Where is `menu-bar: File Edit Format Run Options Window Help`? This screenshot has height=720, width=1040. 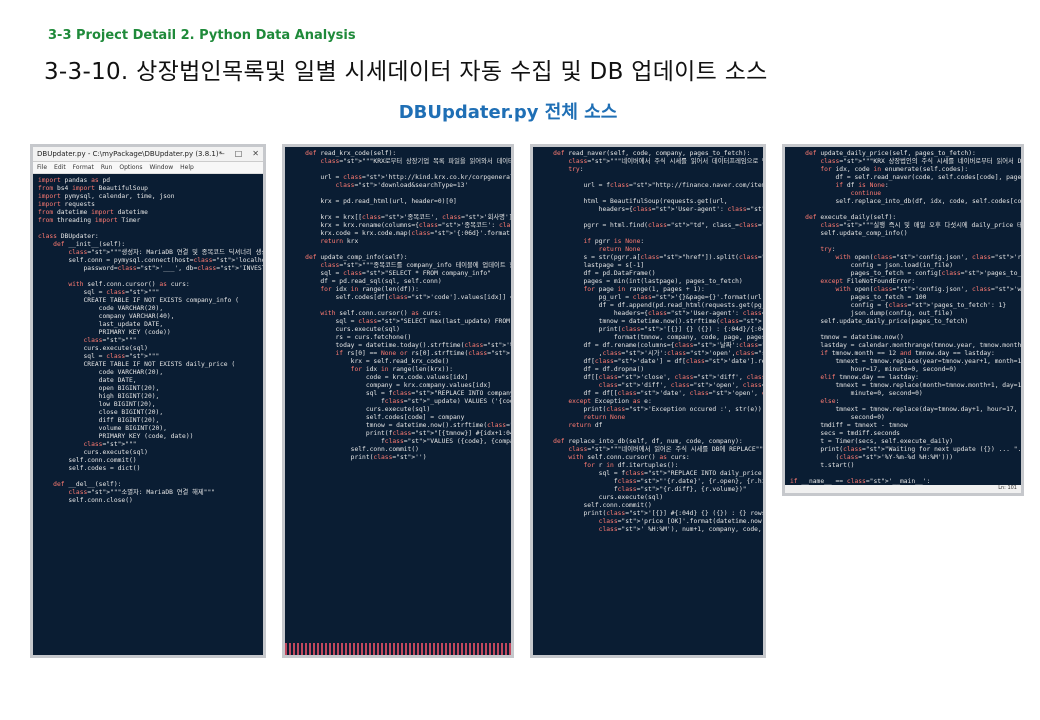
menu-bar: File Edit Format Run Options Window Help is located at coordinates (148, 168).